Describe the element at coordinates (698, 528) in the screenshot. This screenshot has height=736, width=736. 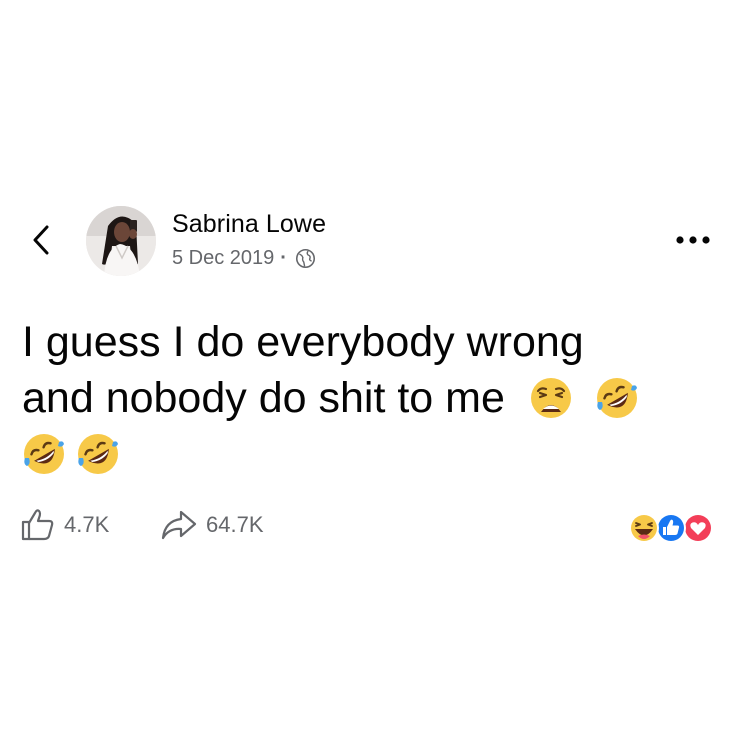
I see `love-reaction-icon` at that location.